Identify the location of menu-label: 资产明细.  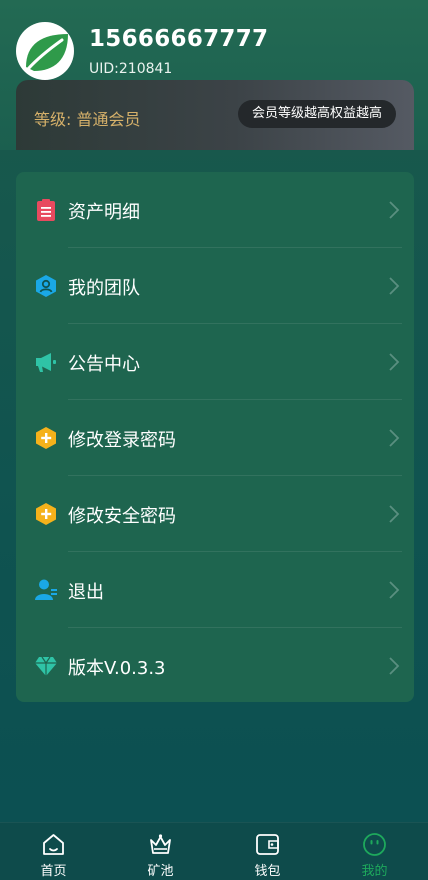
(104, 212).